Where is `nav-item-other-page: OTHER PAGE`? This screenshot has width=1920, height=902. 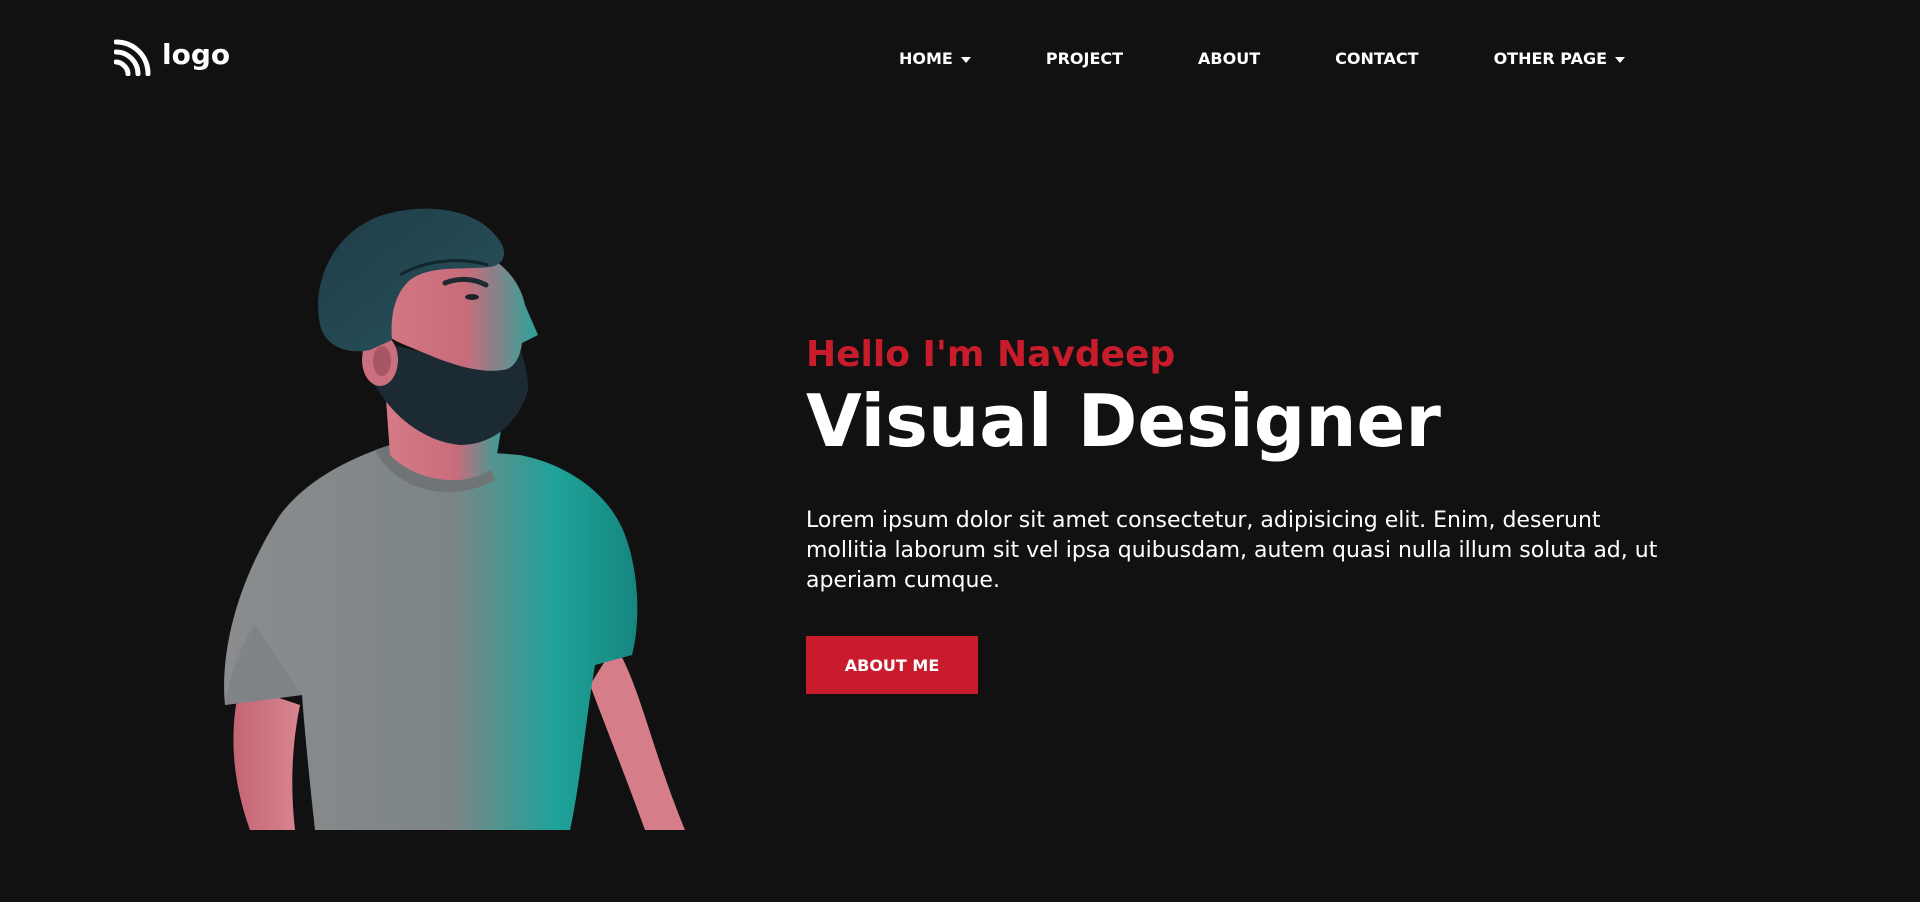 nav-item-other-page: OTHER PAGE is located at coordinates (1559, 59).